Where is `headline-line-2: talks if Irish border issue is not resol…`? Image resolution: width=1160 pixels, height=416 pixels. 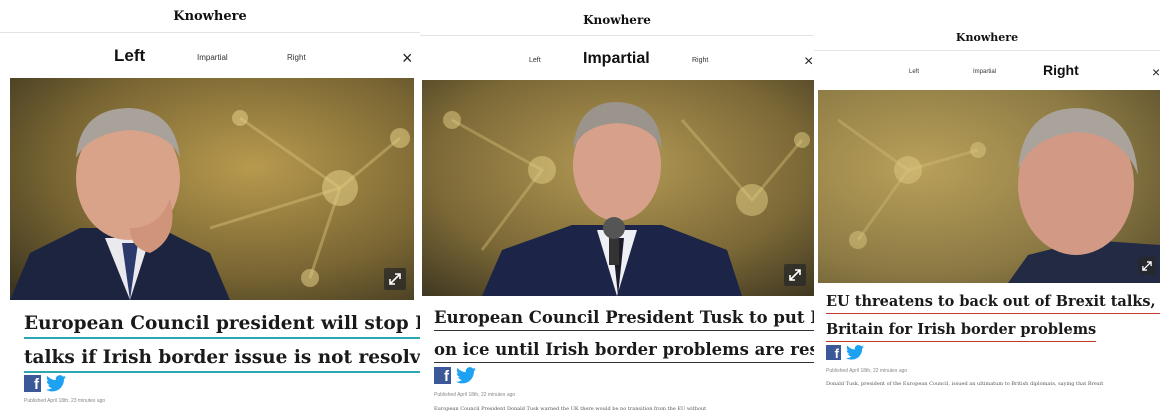
headline-line-2: talks if Irish border issue is not resol… is located at coordinates (222, 358).